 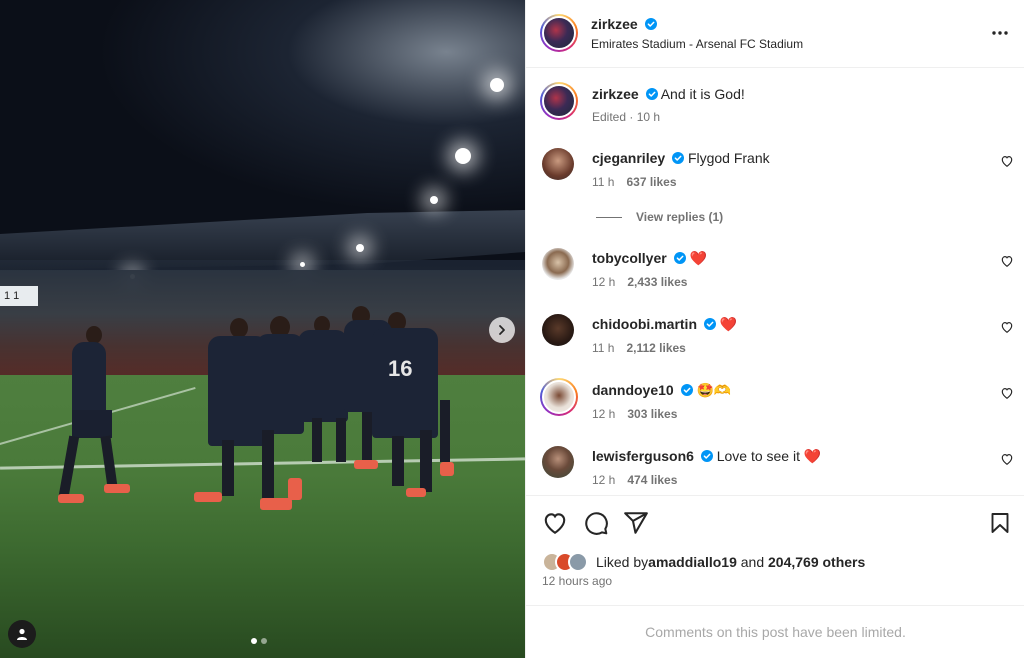 I want to click on author-username: zirkzee, so click(x=614, y=24).